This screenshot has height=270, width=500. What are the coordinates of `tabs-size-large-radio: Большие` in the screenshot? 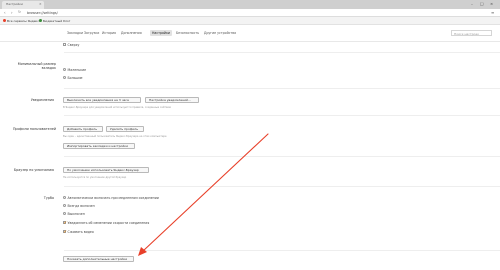 It's located at (73, 78).